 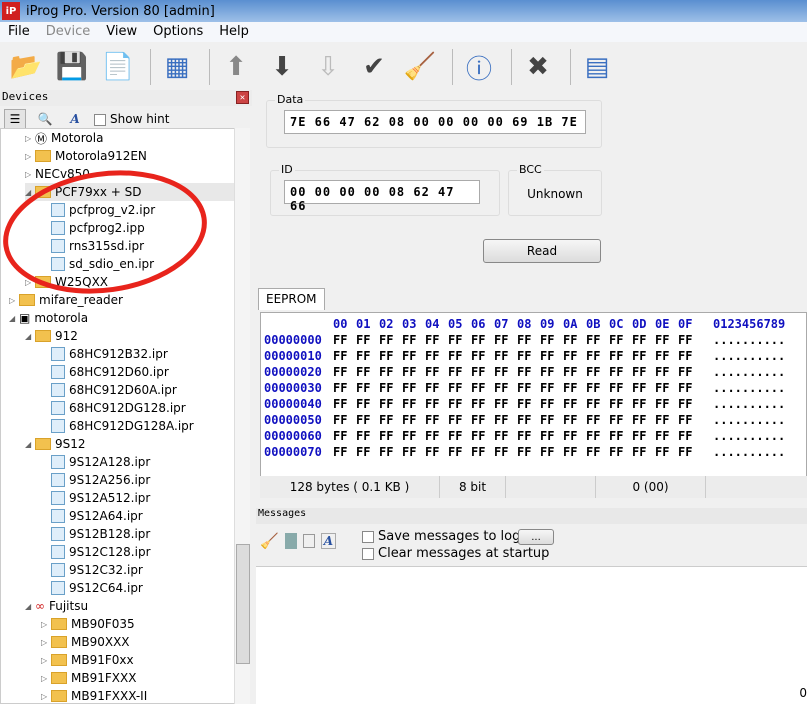 What do you see at coordinates (234, 32) in the screenshot?
I see `menu-help: Help` at bounding box center [234, 32].